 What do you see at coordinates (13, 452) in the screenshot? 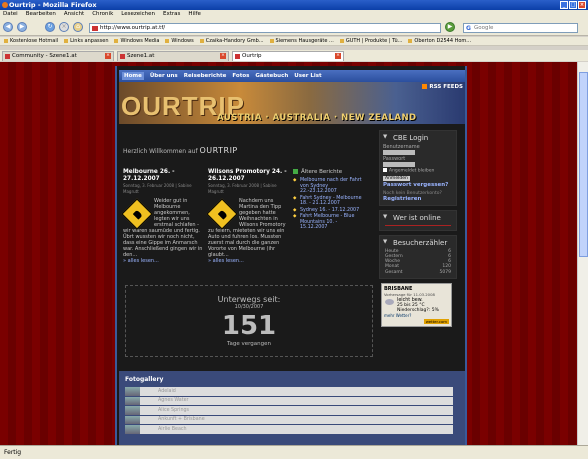
I see `status-text: Fertig` at bounding box center [13, 452].